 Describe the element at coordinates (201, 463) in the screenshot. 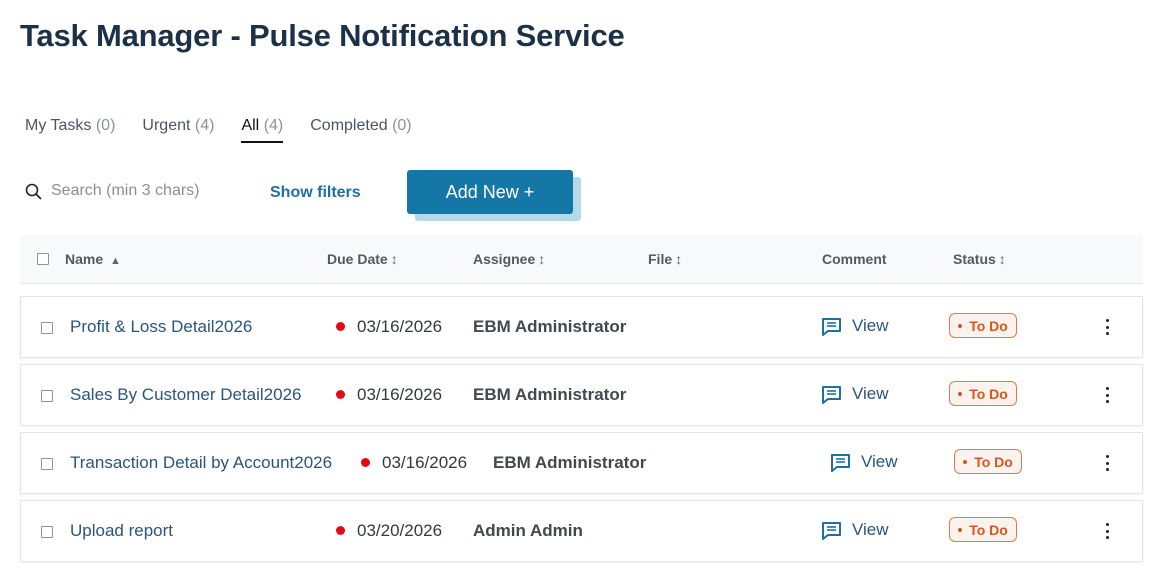

I see `task-name-link: Transaction Detail by Account2026` at that location.